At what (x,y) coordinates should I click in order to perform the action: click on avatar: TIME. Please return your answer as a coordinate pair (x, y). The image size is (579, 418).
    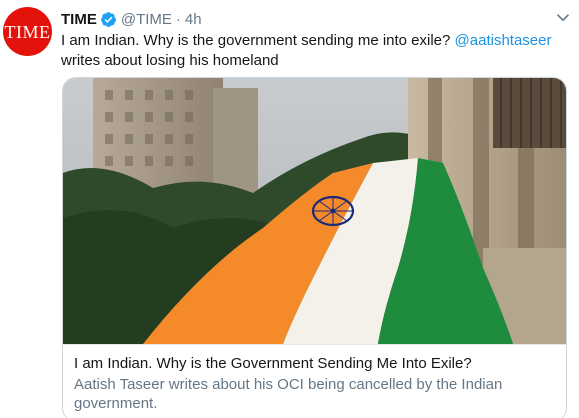
    Looking at the image, I should click on (27, 31).